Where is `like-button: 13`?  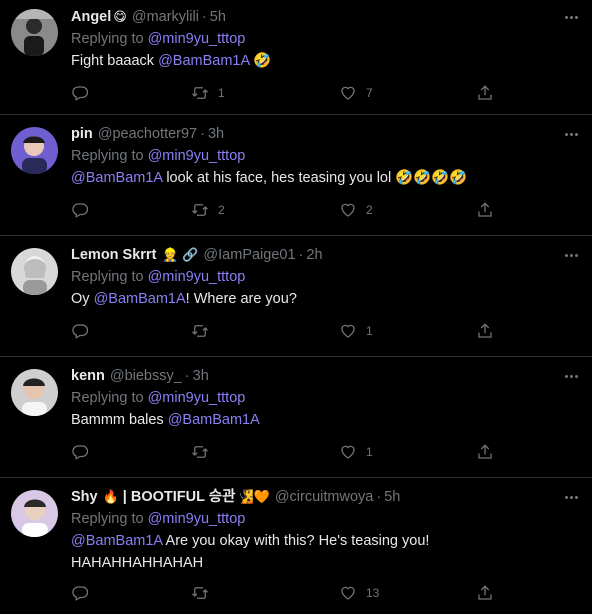
like-button: 13 is located at coordinates (359, 593).